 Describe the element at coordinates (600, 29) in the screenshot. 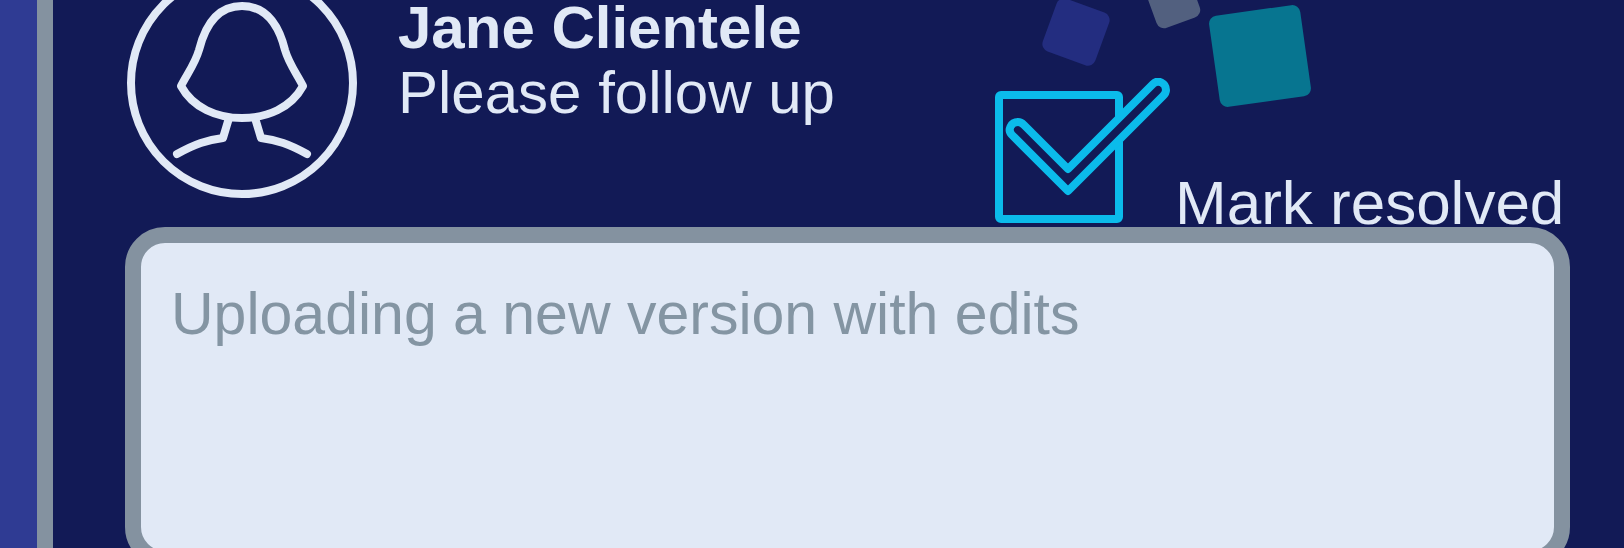

I see `author-name: Jane Clientele` at that location.